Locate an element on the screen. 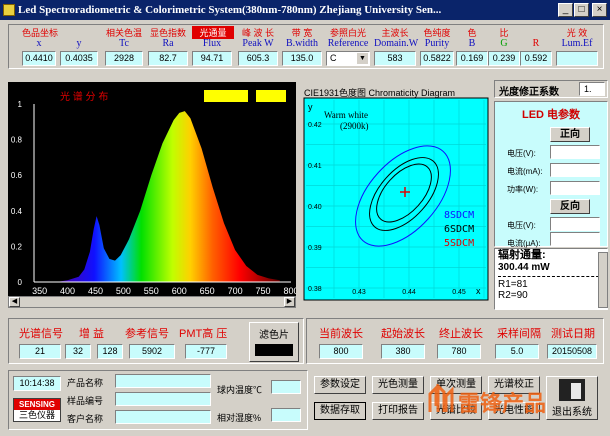 The image size is (610, 436). watermark-text: 雷锋产品 is located at coordinates (502, 404).